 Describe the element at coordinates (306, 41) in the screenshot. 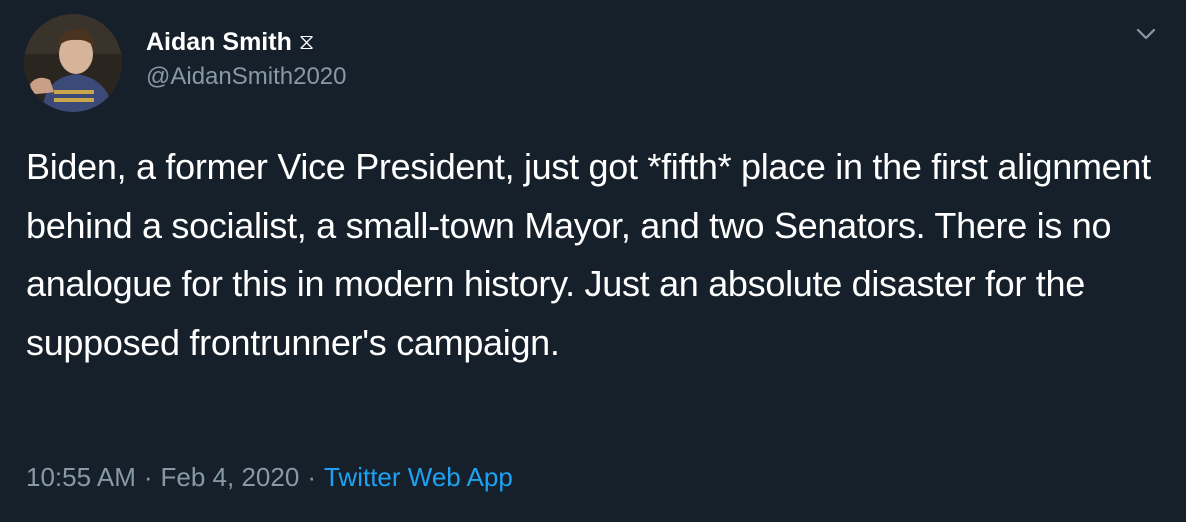

I see `name-glyph-icon: ⧖` at that location.